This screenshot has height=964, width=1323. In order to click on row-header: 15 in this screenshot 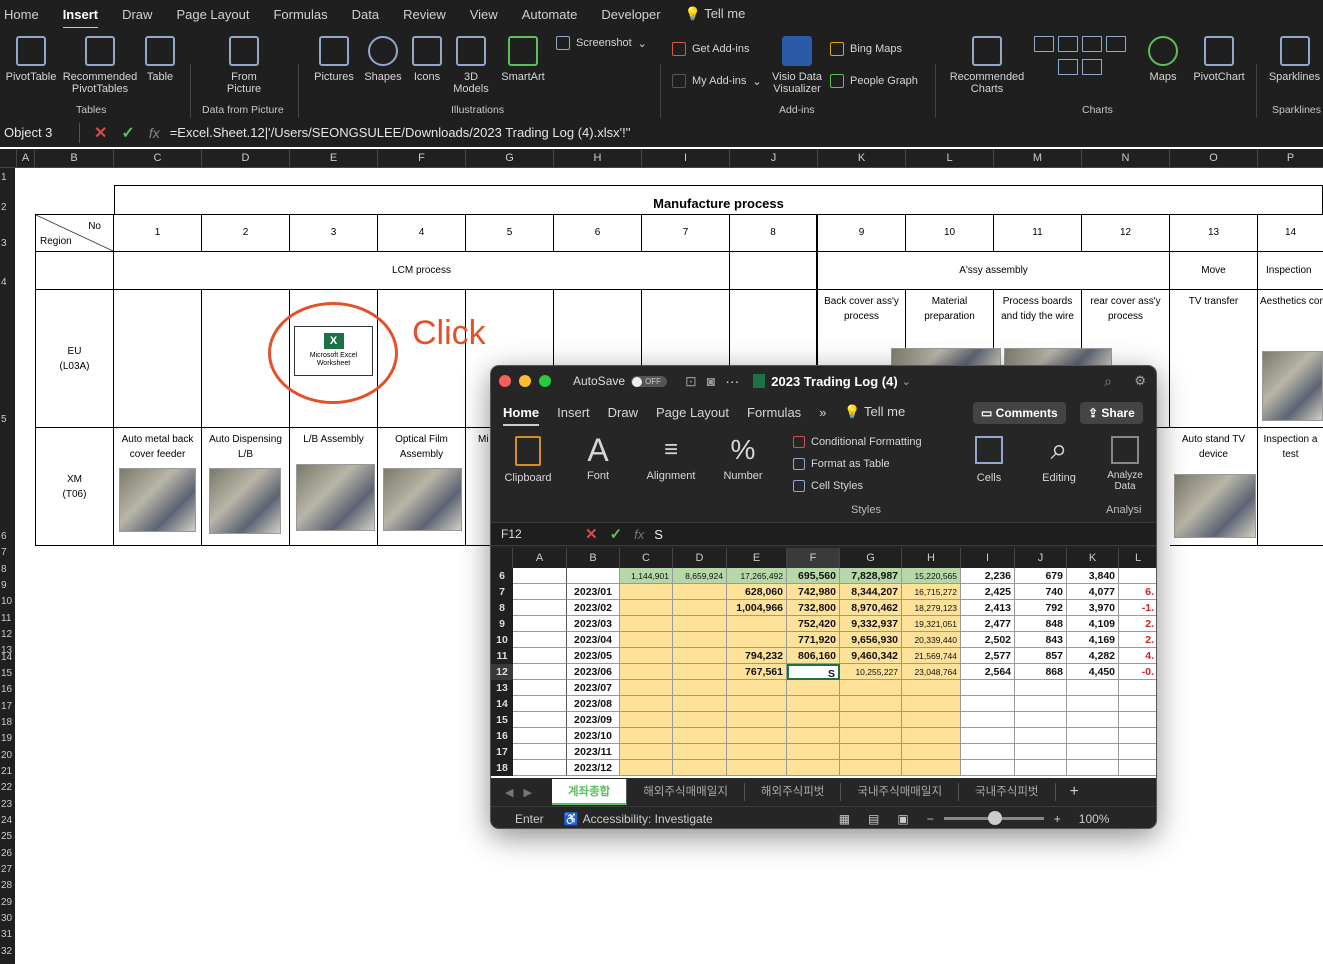, I will do `click(502, 720)`.